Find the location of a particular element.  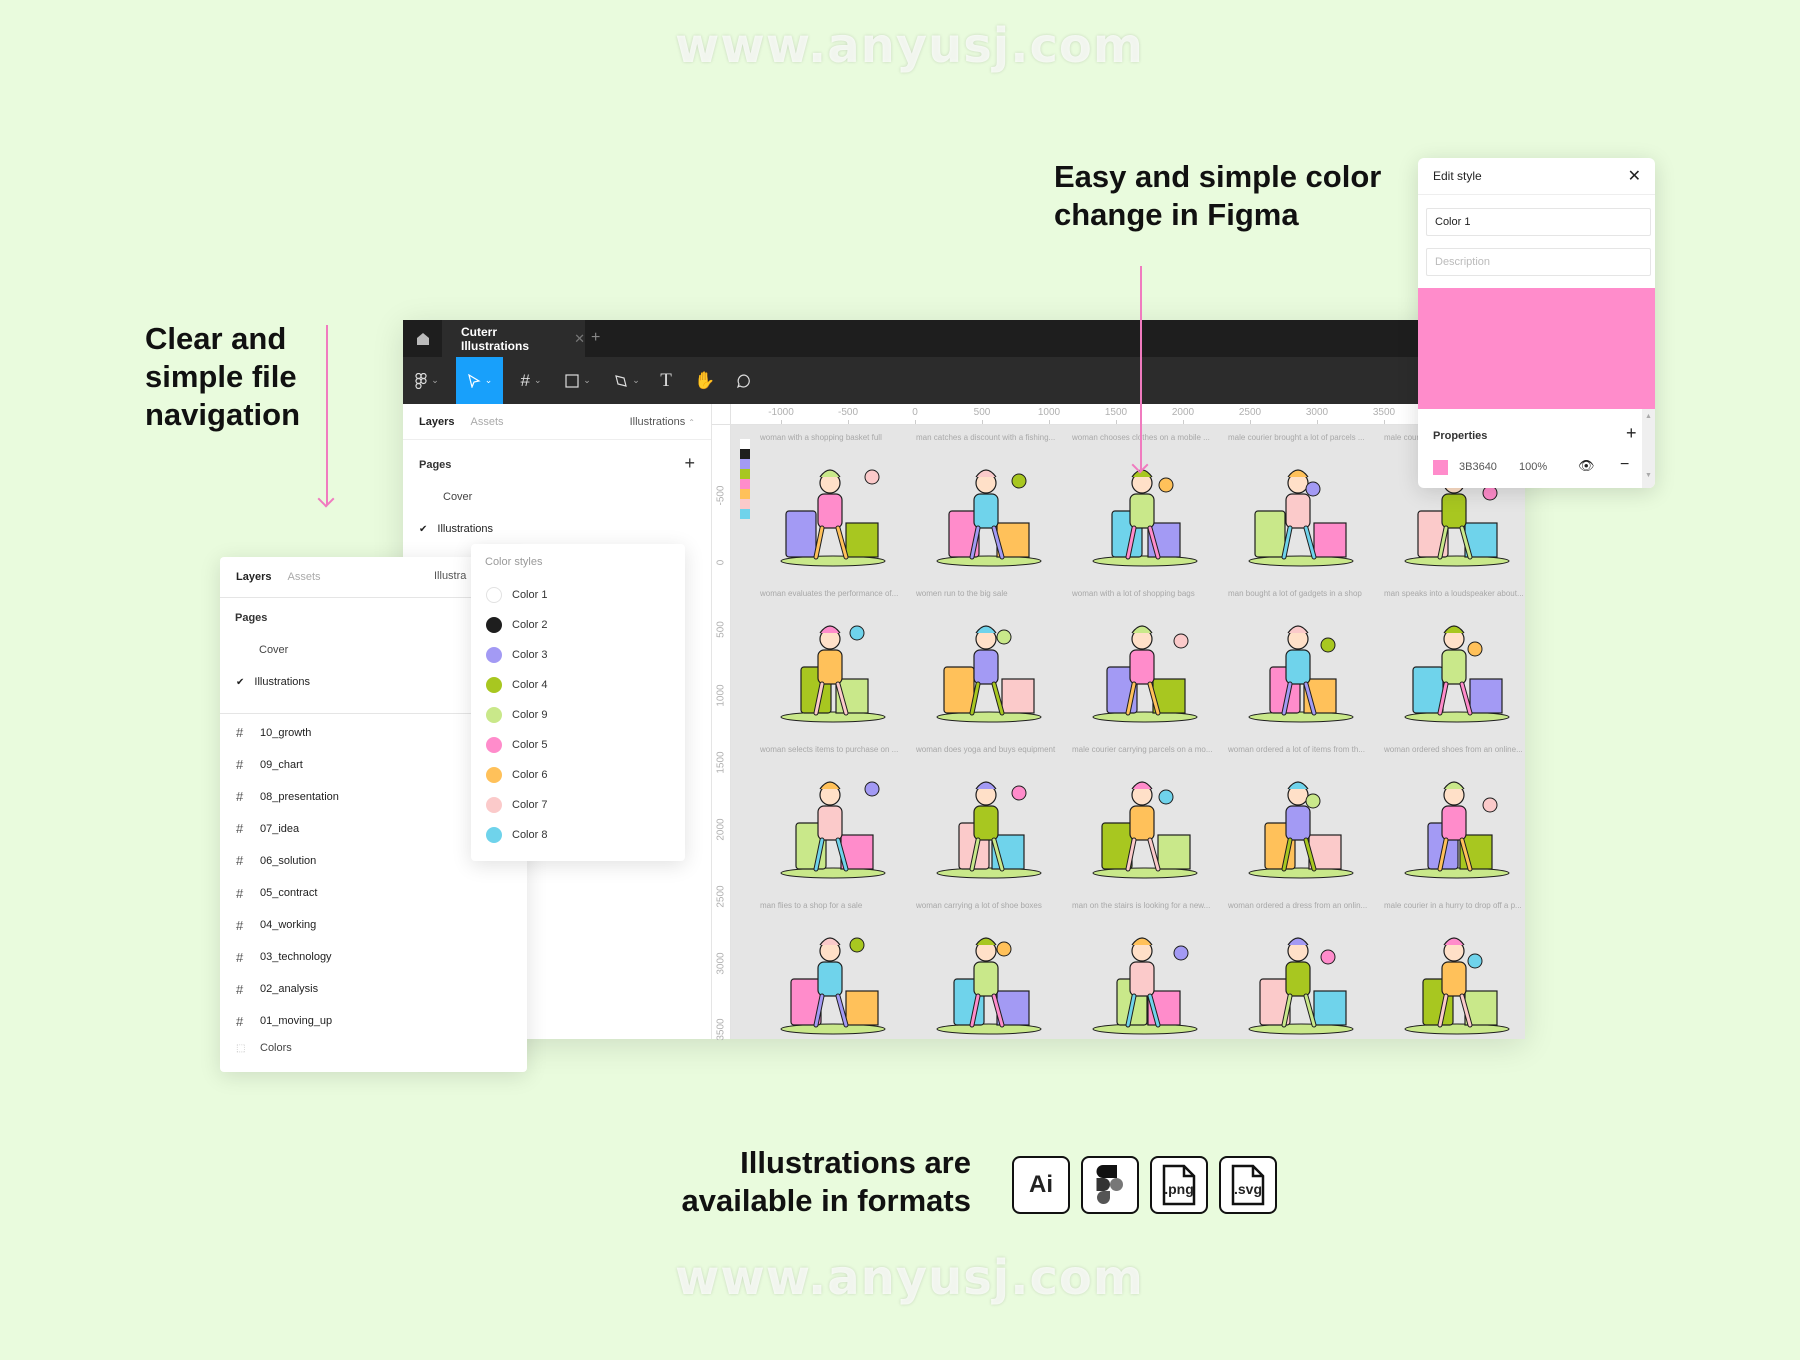

illustration-caption: woman does yoga and buys equipment is located at coordinates (986, 749).